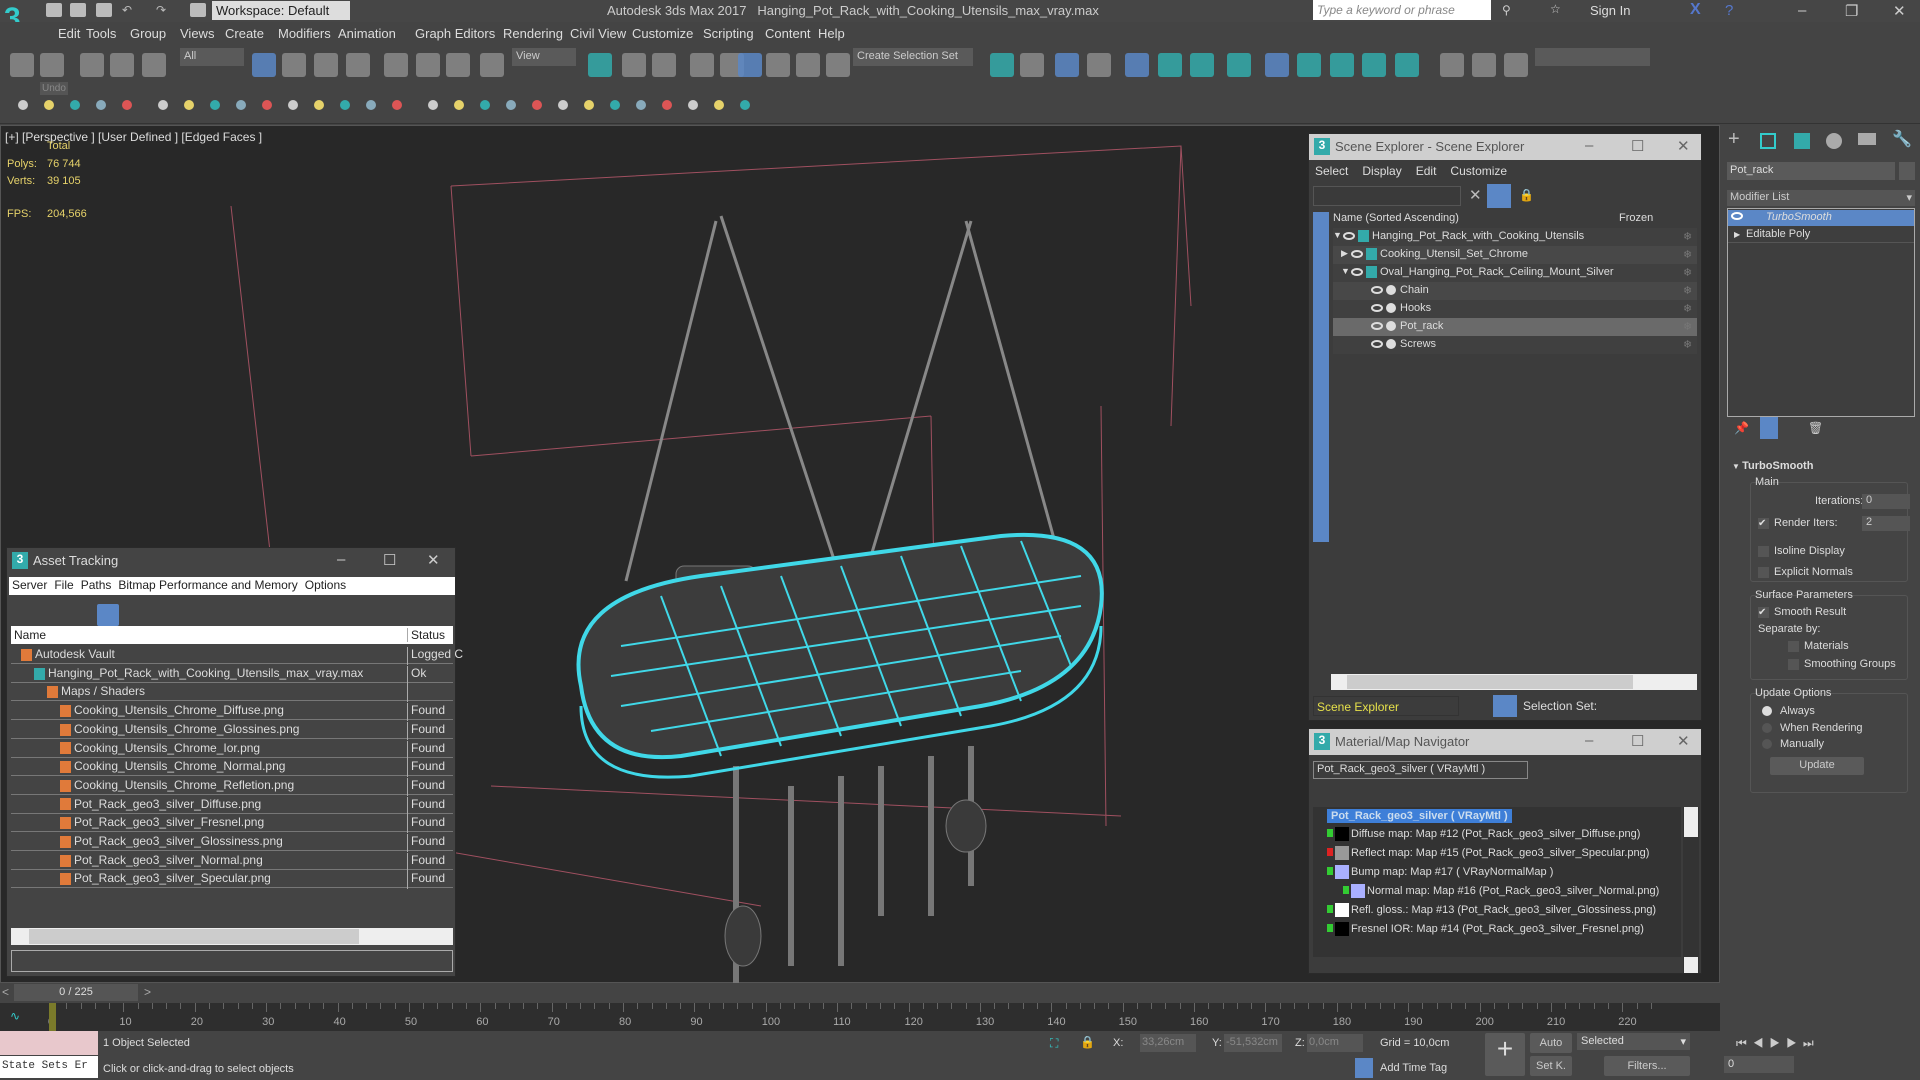 This screenshot has height=1080, width=1920. I want to click on smooth-result-checkbox: ✔ Smooth Result, so click(1802, 612).